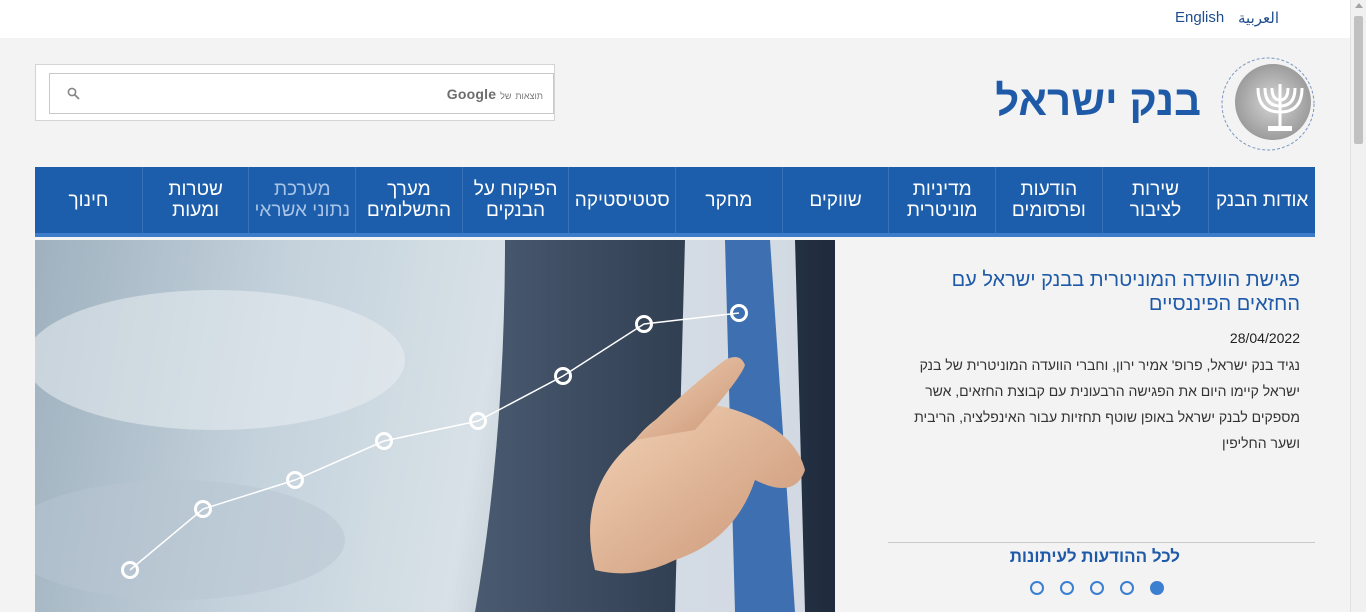 Image resolution: width=1366 pixels, height=612 pixels. What do you see at coordinates (835, 200) in the screenshot?
I see `nav-item-markets: שווקים` at bounding box center [835, 200].